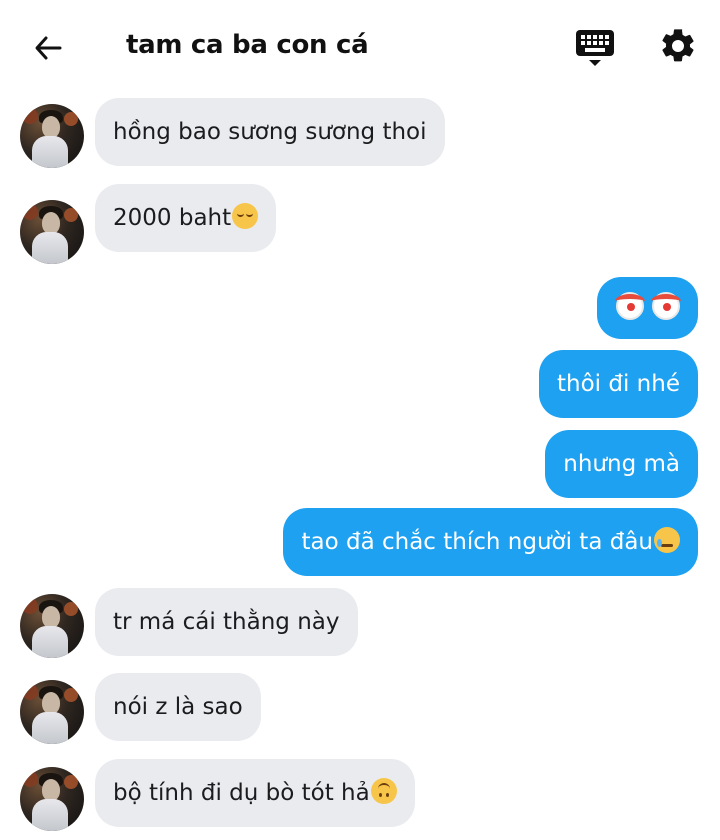  Describe the element at coordinates (360, 623) in the screenshot. I see `message-incoming: tr má cái thằng này` at that location.